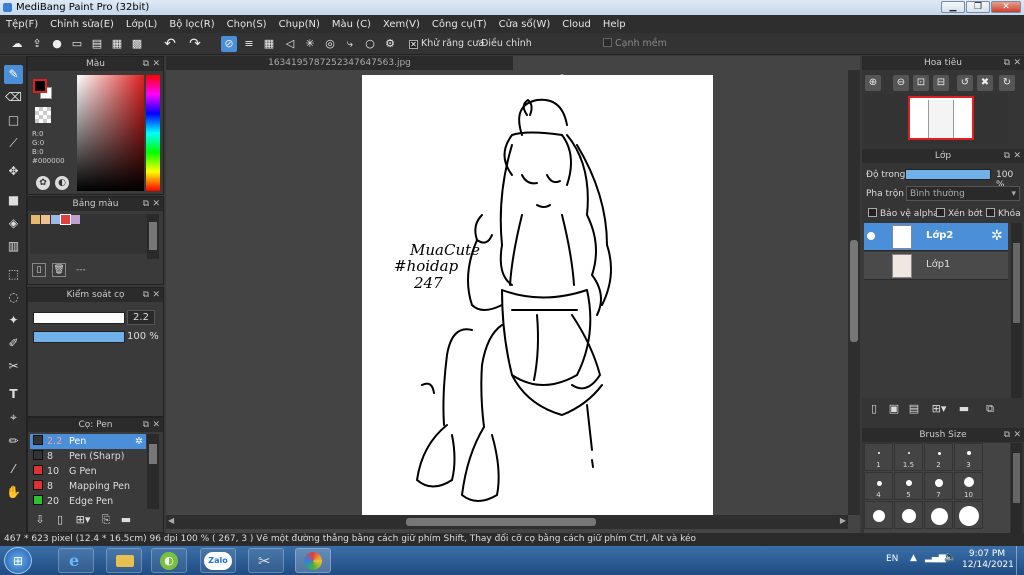  What do you see at coordinates (106, 520) in the screenshot?
I see `copy-brush-icon: ⎘` at bounding box center [106, 520].